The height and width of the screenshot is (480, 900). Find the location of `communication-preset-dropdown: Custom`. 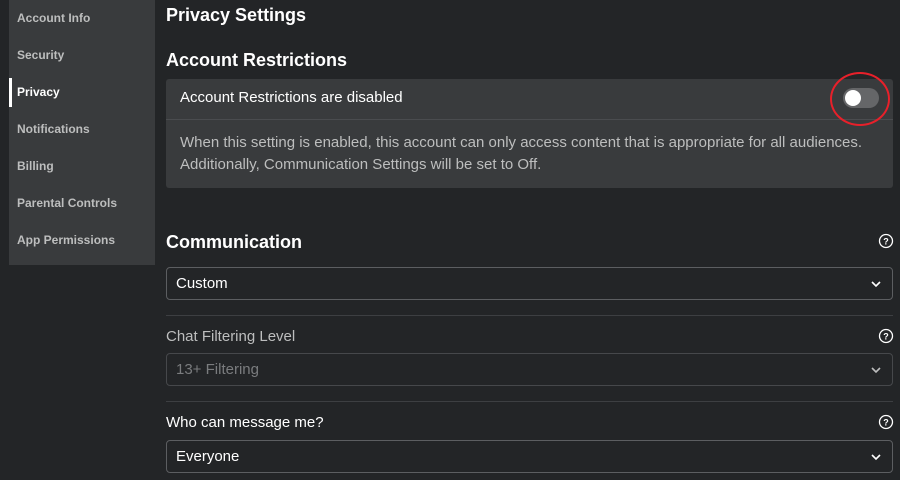

communication-preset-dropdown: Custom is located at coordinates (529, 283).